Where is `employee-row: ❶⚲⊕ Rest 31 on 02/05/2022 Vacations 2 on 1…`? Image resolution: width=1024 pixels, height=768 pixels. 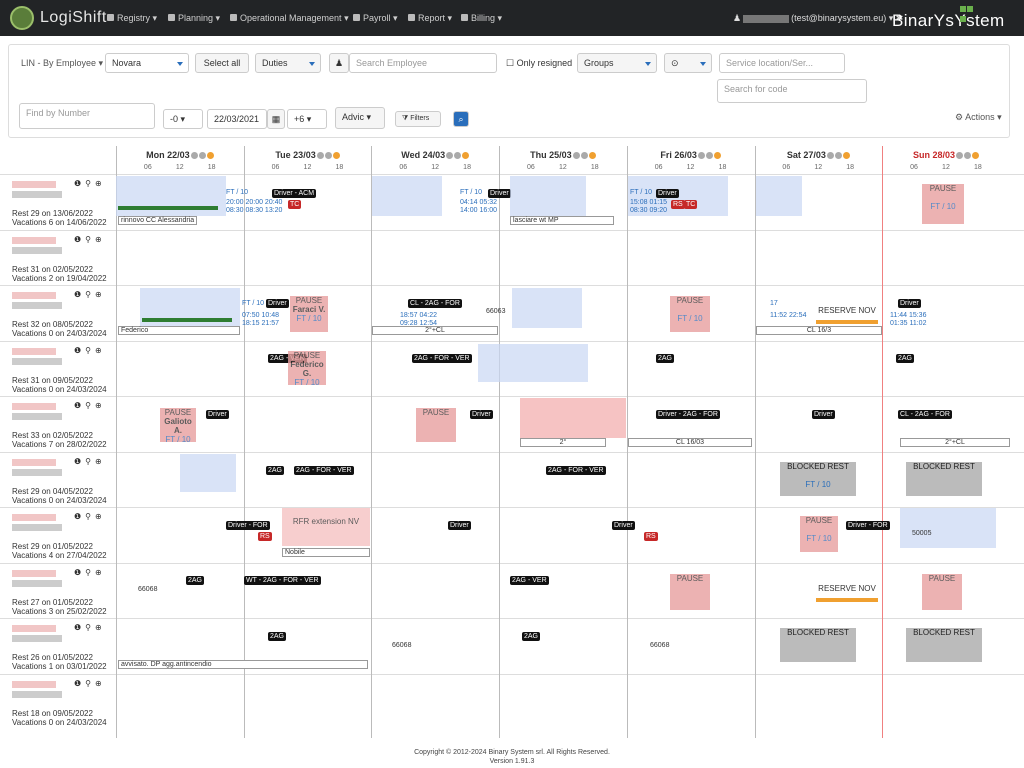
employee-row: ❶⚲⊕ Rest 31 on 02/05/2022 Vacations 2 on 1… is located at coordinates (512, 257).